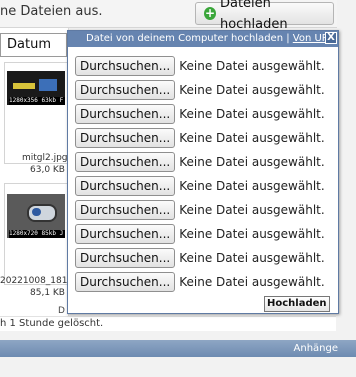 The height and width of the screenshot is (377, 356). I want to click on thumbnail-image: 1280x356 63kb F, so click(36, 88).